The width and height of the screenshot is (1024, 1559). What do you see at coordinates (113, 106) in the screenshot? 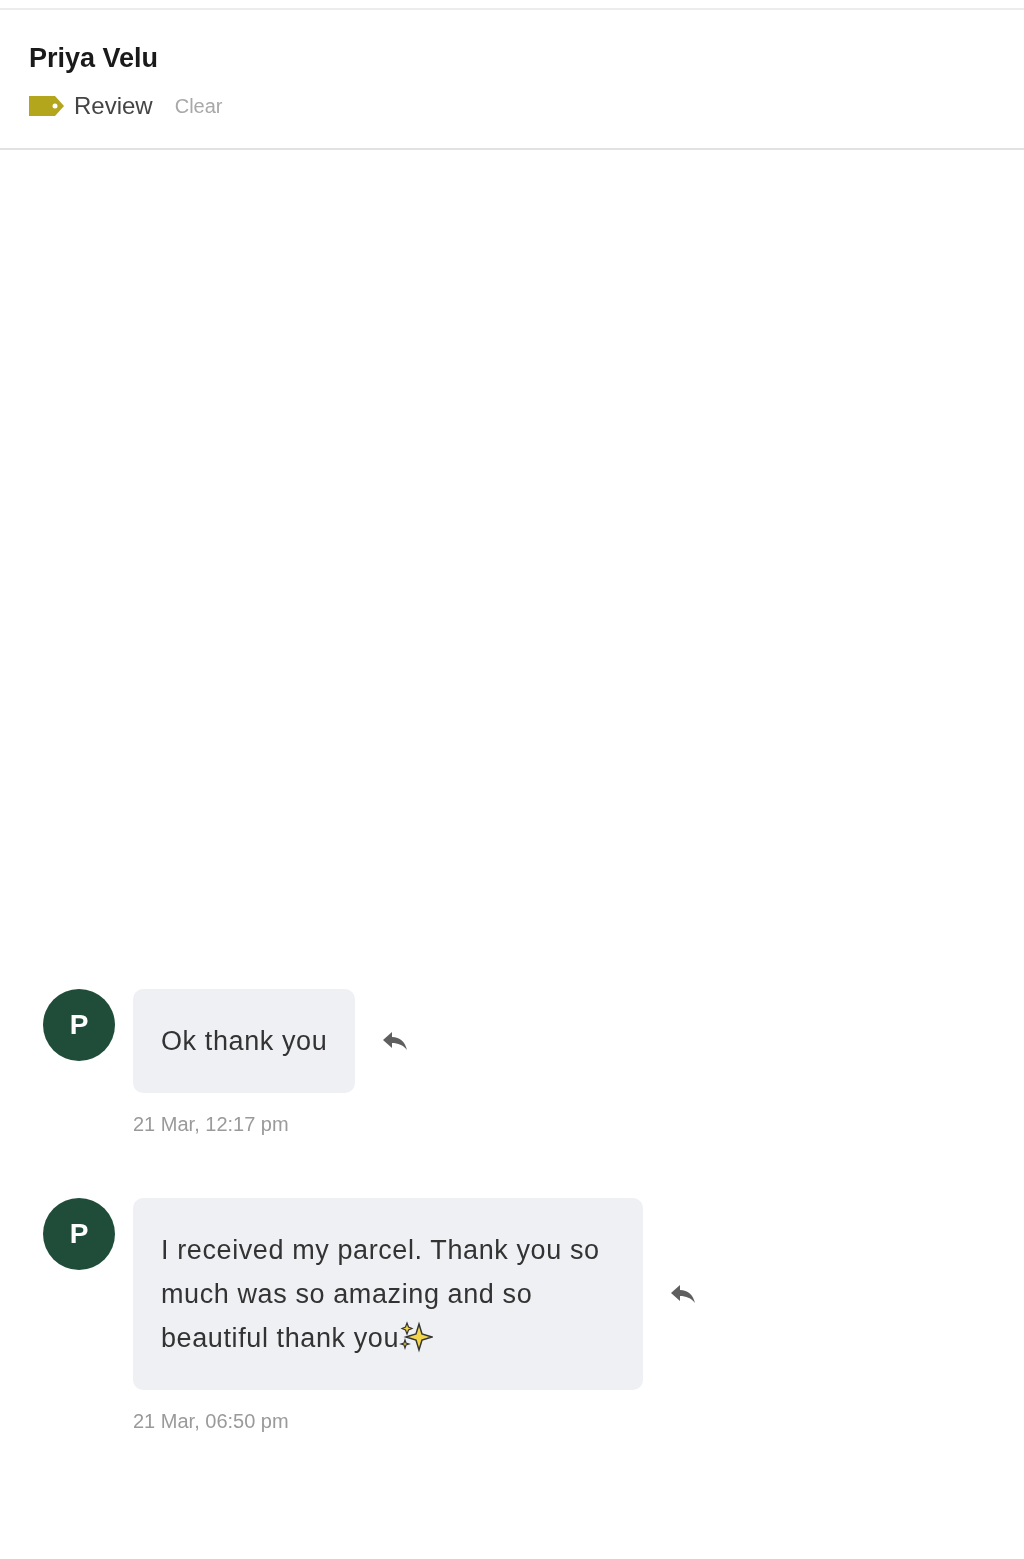
I see `tag-label: Review` at bounding box center [113, 106].